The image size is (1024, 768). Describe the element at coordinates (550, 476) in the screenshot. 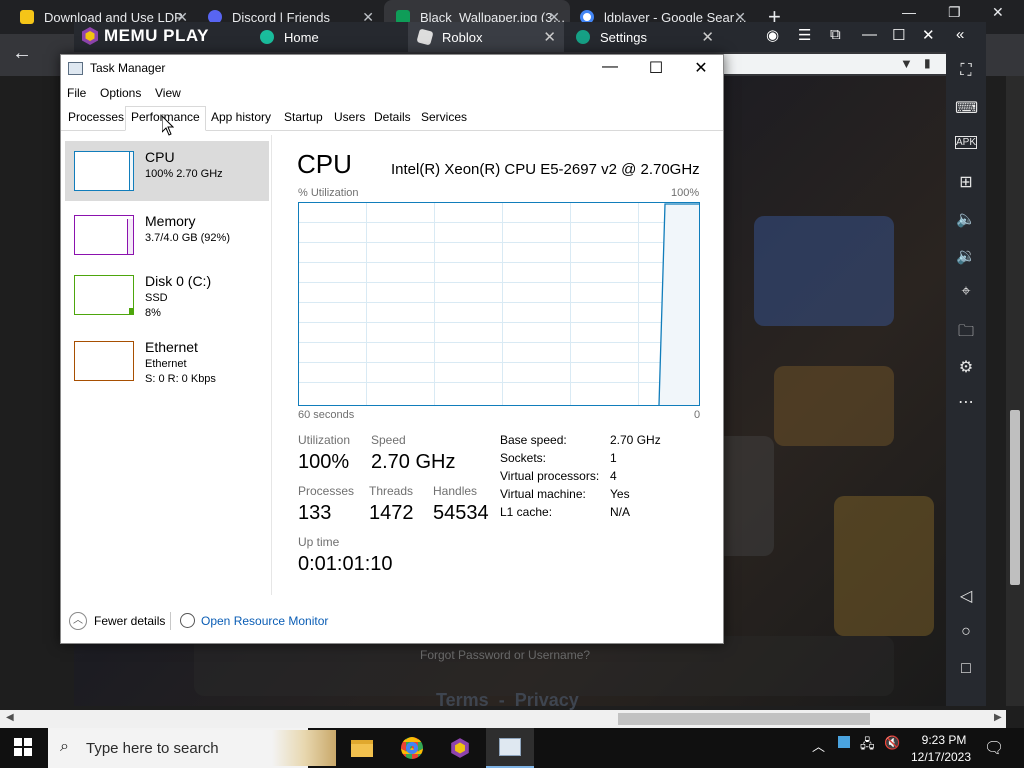

I see `virtual-processors-label: Virtual processors:` at that location.